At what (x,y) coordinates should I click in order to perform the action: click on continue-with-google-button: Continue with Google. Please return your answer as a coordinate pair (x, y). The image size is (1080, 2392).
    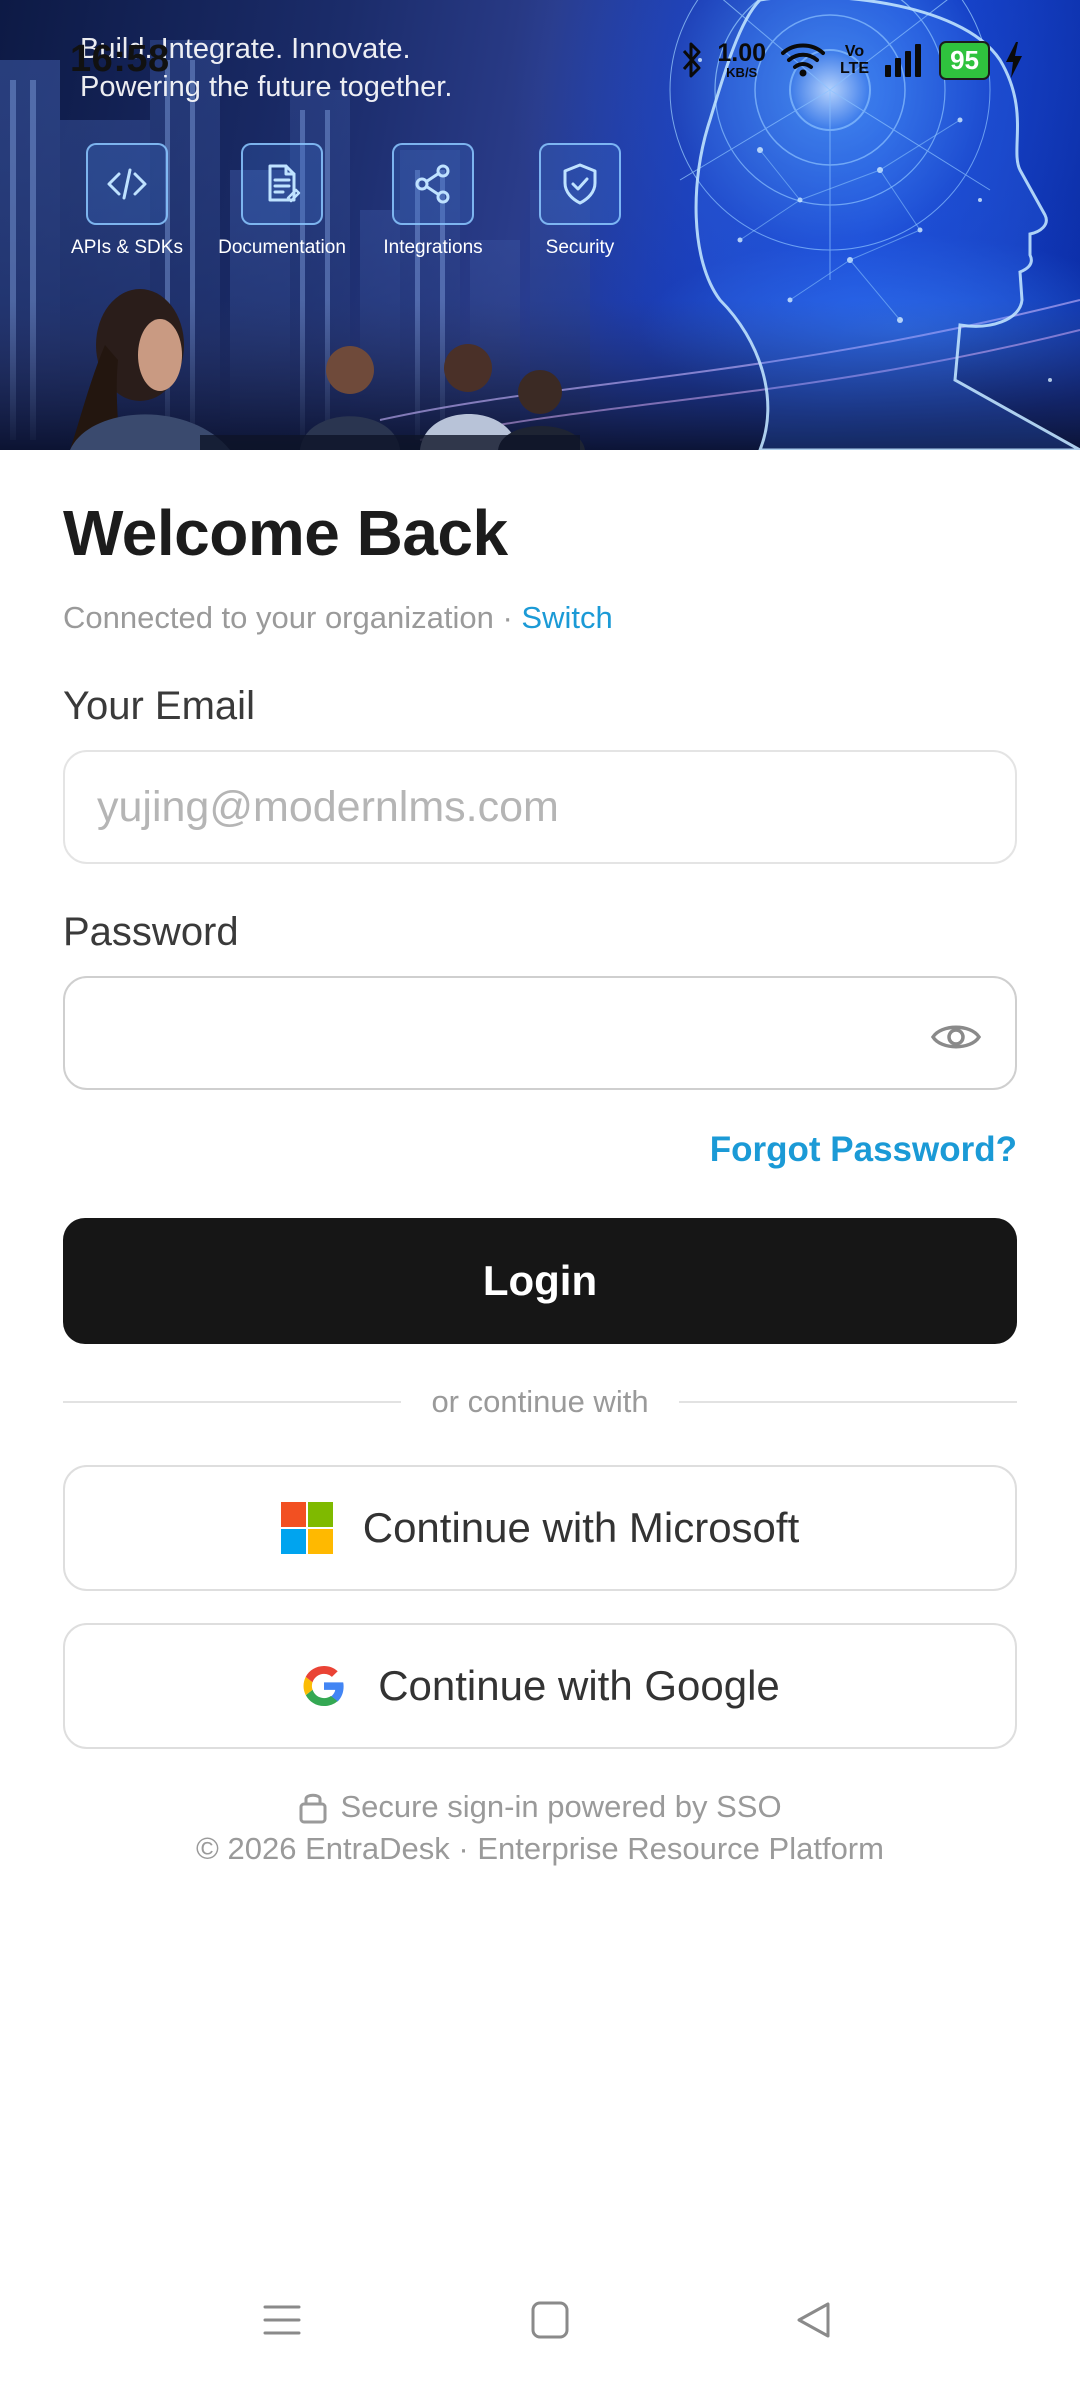
    Looking at the image, I should click on (540, 1686).